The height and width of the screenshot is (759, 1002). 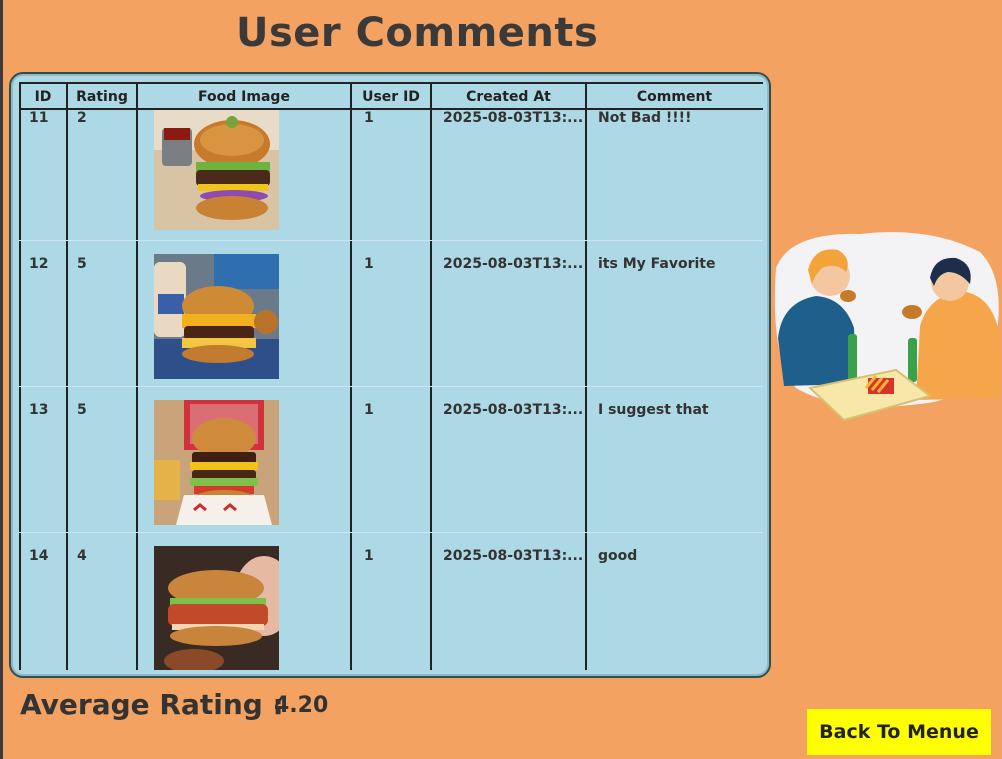 What do you see at coordinates (391, 466) in the screenshot?
I see `table-row: 13 5 1 2025-08-03T13:... I suggest that` at bounding box center [391, 466].